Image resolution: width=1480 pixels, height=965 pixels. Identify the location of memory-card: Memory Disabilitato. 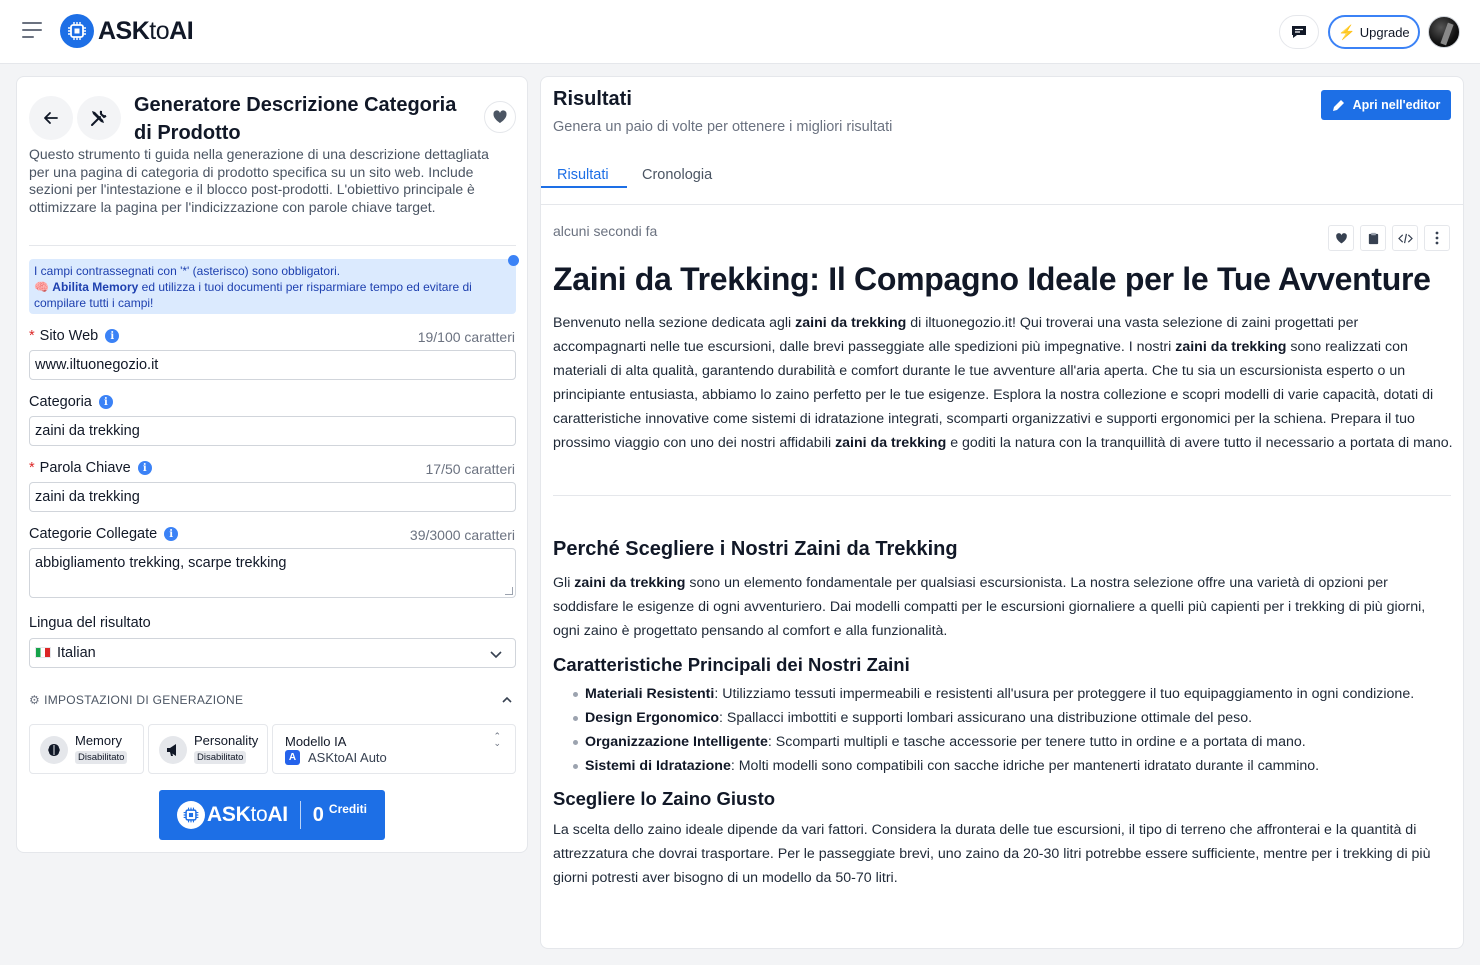
(86, 749).